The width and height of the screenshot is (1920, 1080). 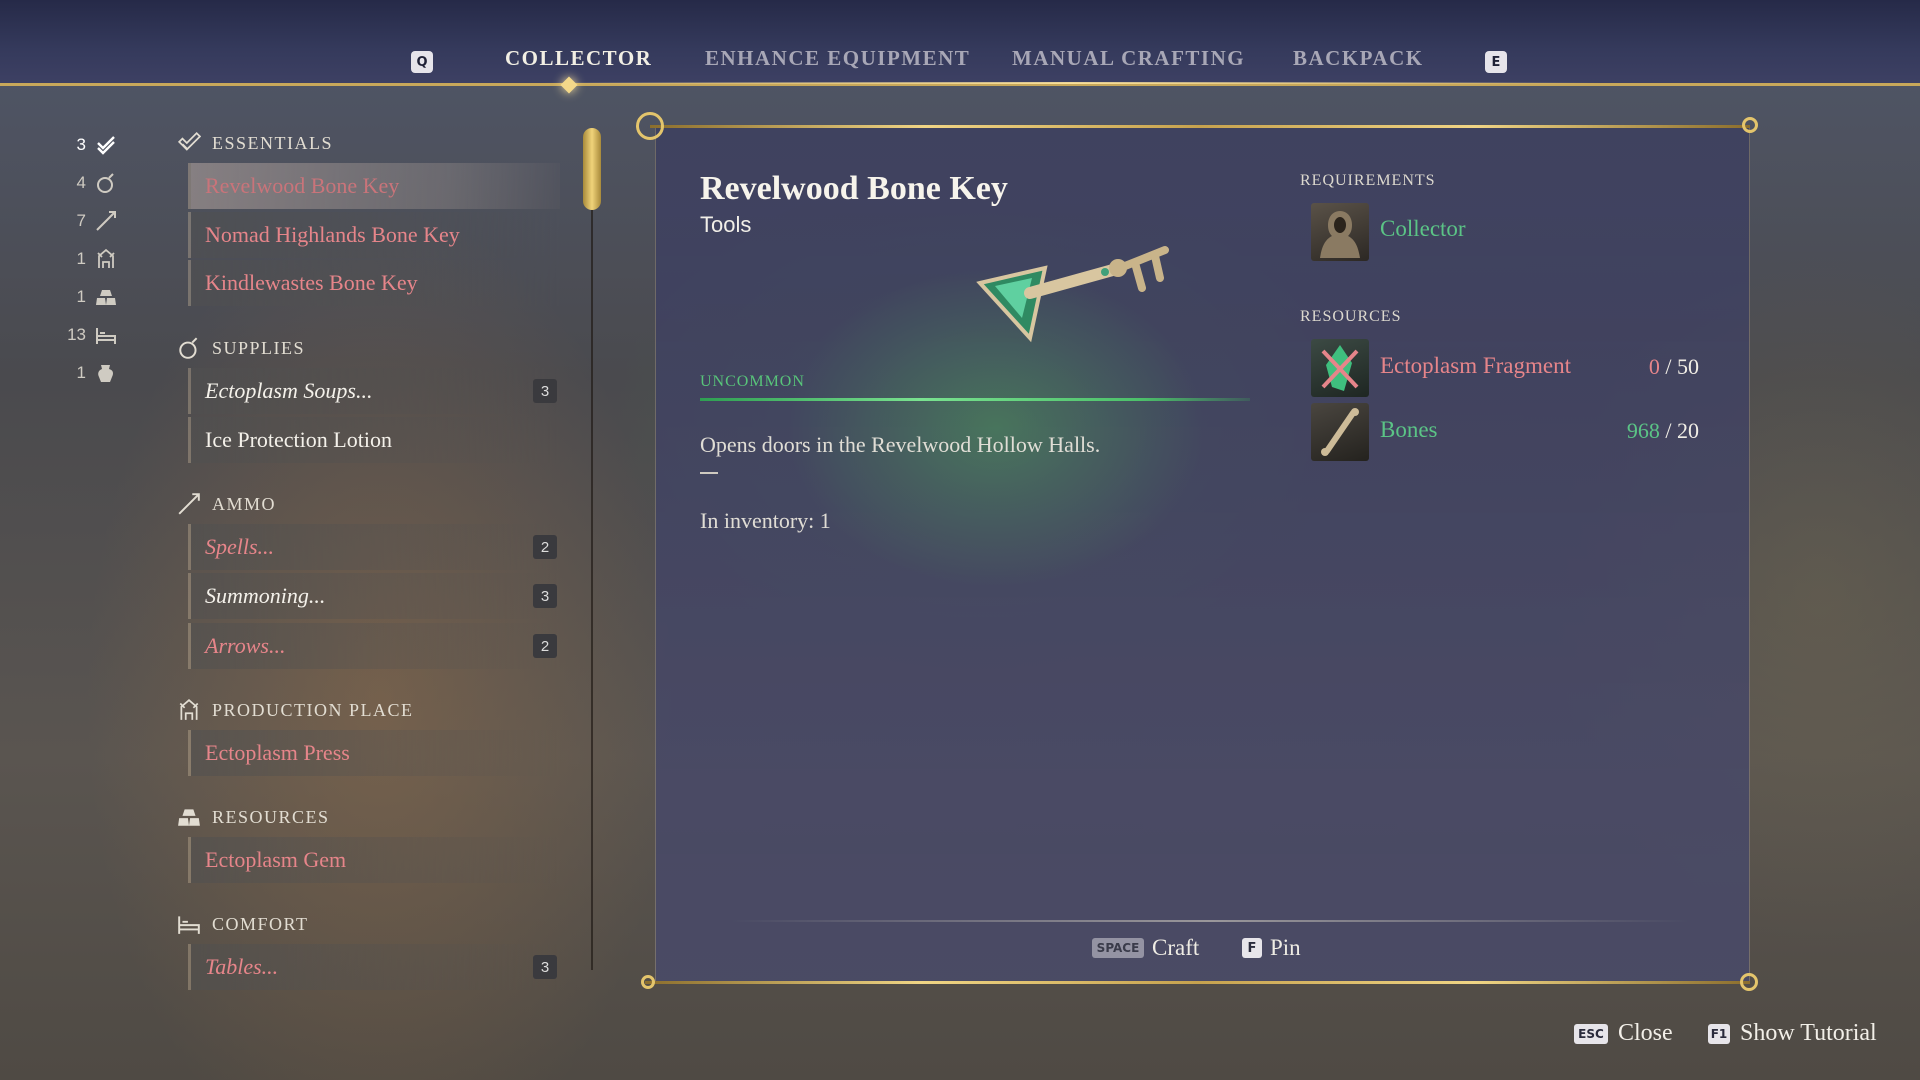 I want to click on rarity-bar, so click(x=975, y=399).